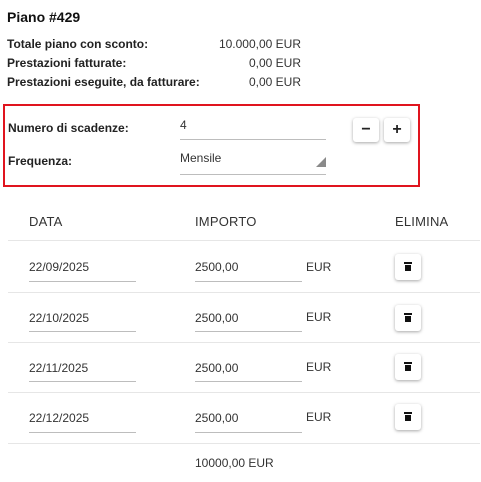 The height and width of the screenshot is (482, 481). I want to click on table-row: 22/11/2025 2500,00 EUR, so click(240, 367).